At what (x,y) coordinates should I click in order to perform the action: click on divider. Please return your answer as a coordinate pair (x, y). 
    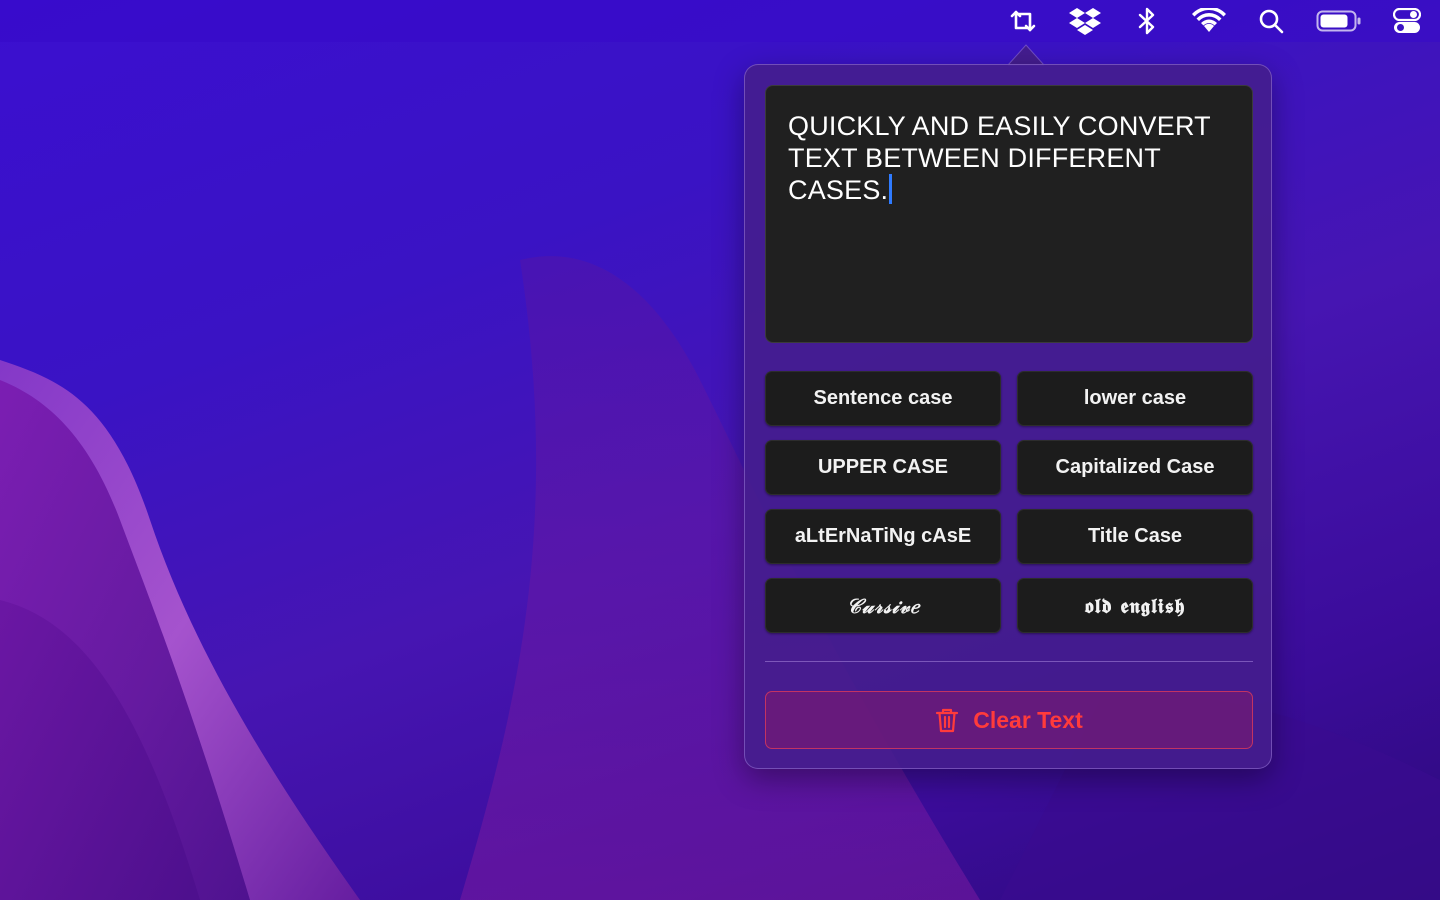
    Looking at the image, I should click on (1009, 661).